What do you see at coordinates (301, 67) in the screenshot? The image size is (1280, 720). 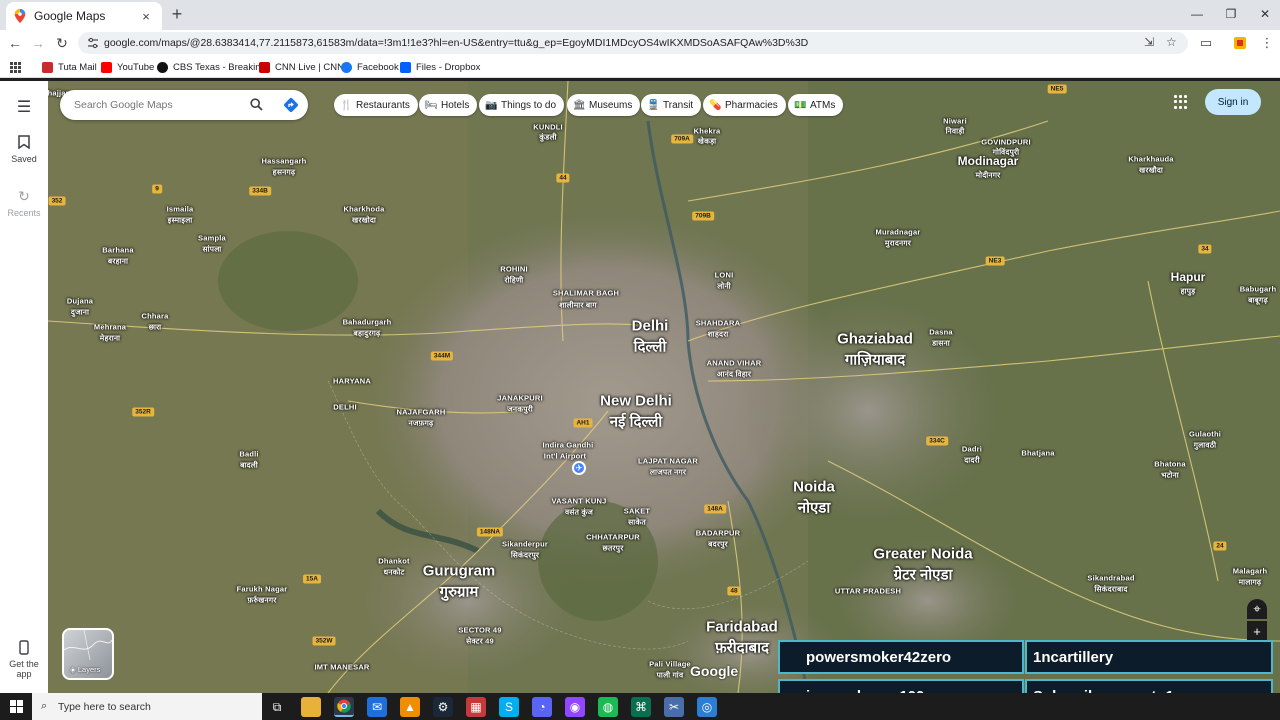 I see `bookmark-cnn: CNN Live | CNN` at bounding box center [301, 67].